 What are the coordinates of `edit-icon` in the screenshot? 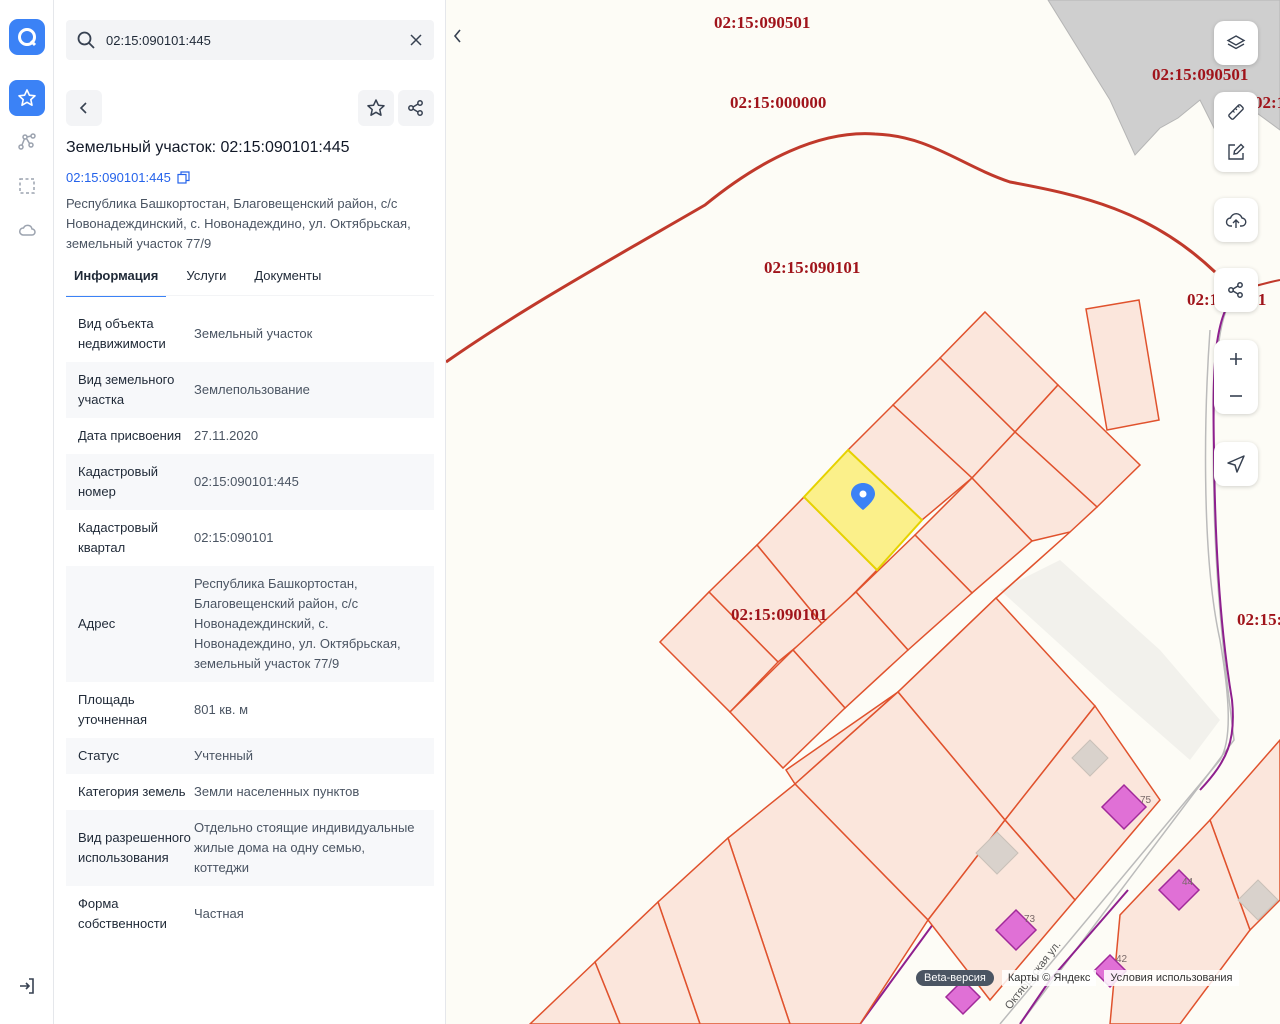 It's located at (1236, 151).